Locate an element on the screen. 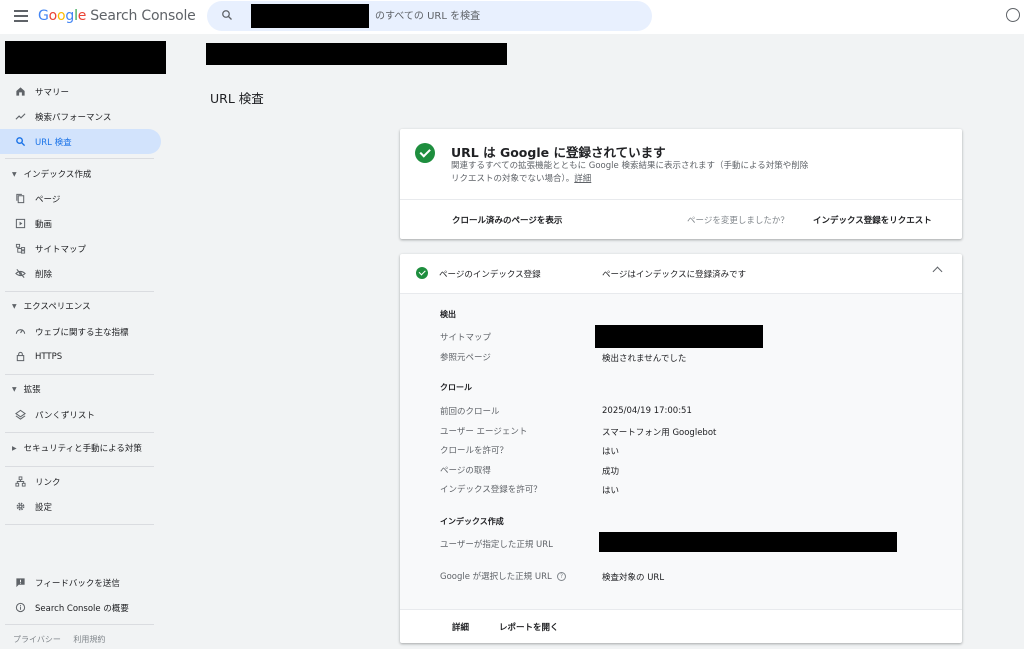 This screenshot has height=649, width=1024. details-button: 詳細 is located at coordinates (460, 627).